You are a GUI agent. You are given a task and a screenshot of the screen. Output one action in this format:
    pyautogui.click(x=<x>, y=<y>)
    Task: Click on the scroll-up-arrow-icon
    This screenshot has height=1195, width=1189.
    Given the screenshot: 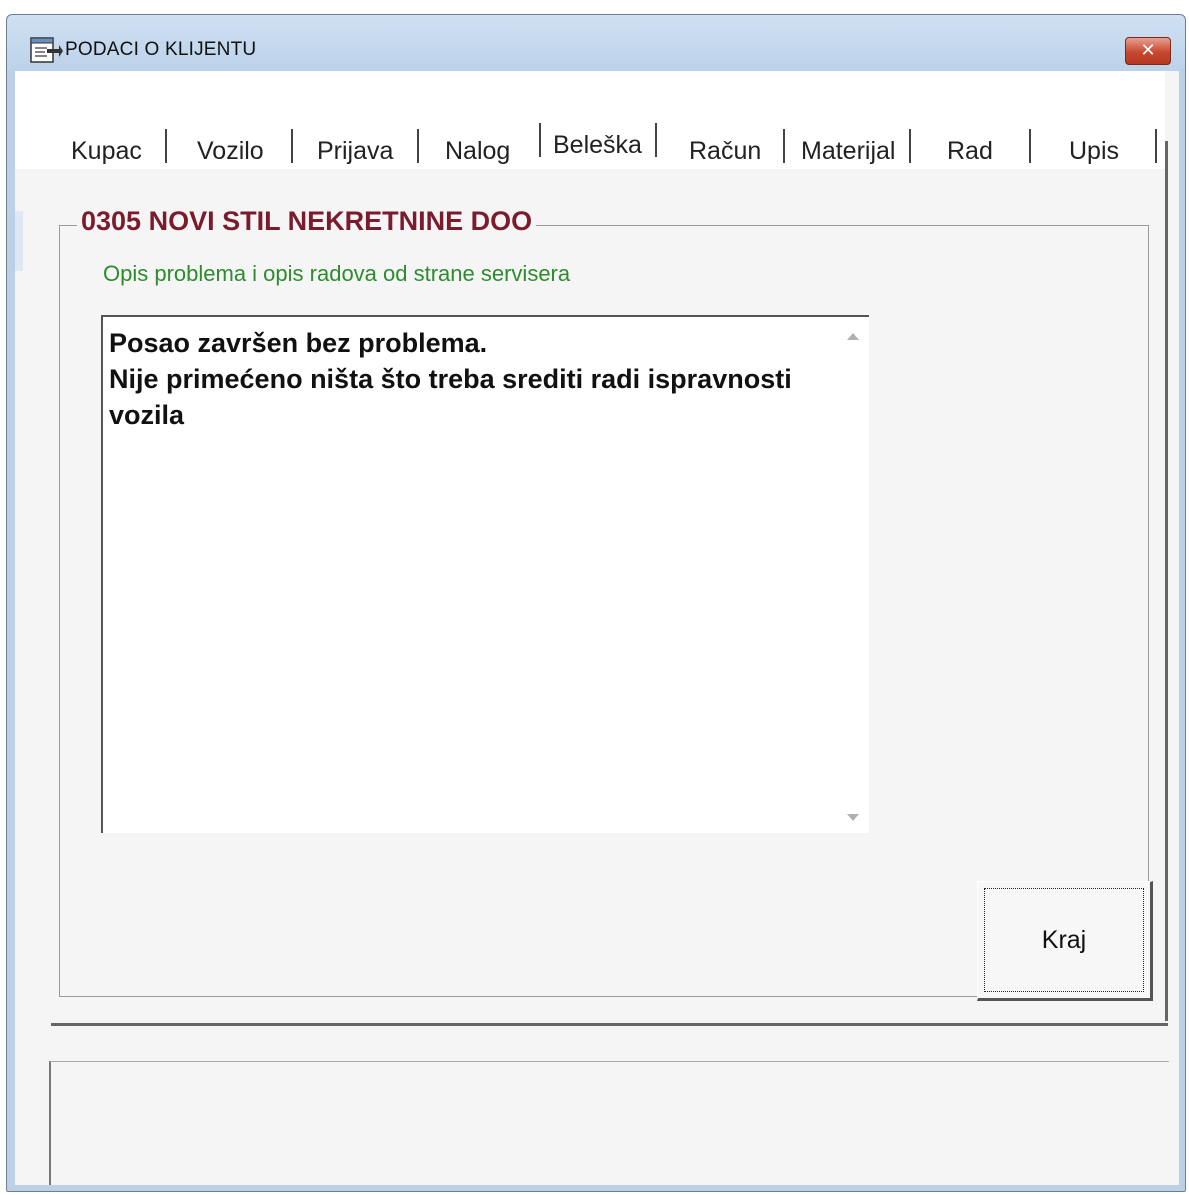 What is the action you would take?
    pyautogui.click(x=853, y=336)
    